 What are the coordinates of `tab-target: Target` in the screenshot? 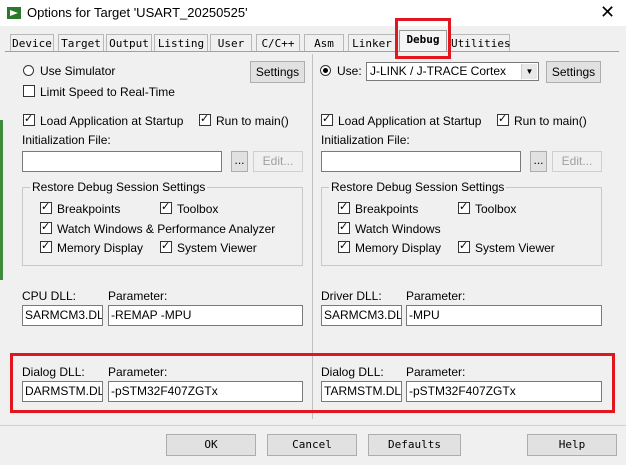 It's located at (81, 42).